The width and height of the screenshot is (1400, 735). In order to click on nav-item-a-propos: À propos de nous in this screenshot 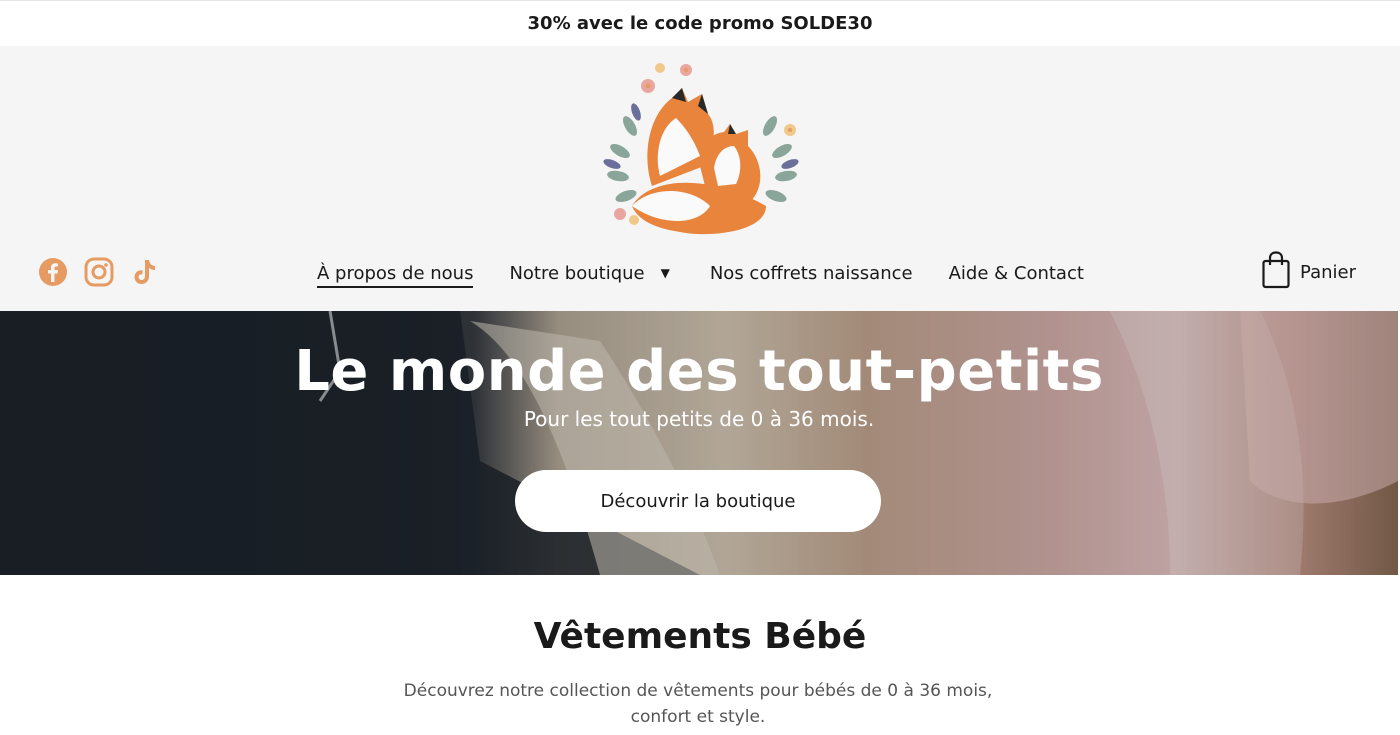, I will do `click(395, 275)`.